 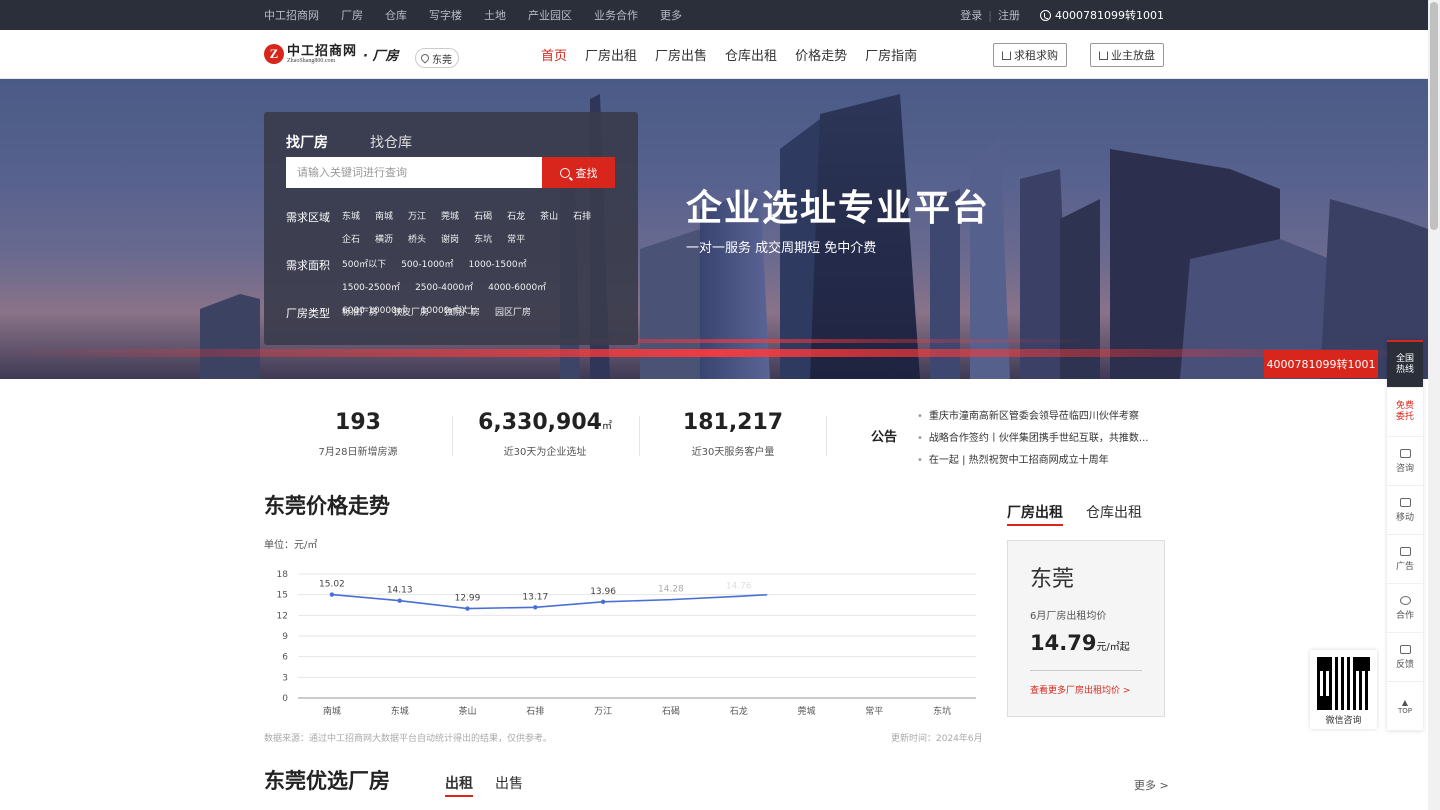 I want to click on top-link: 仓库, so click(x=396, y=15).